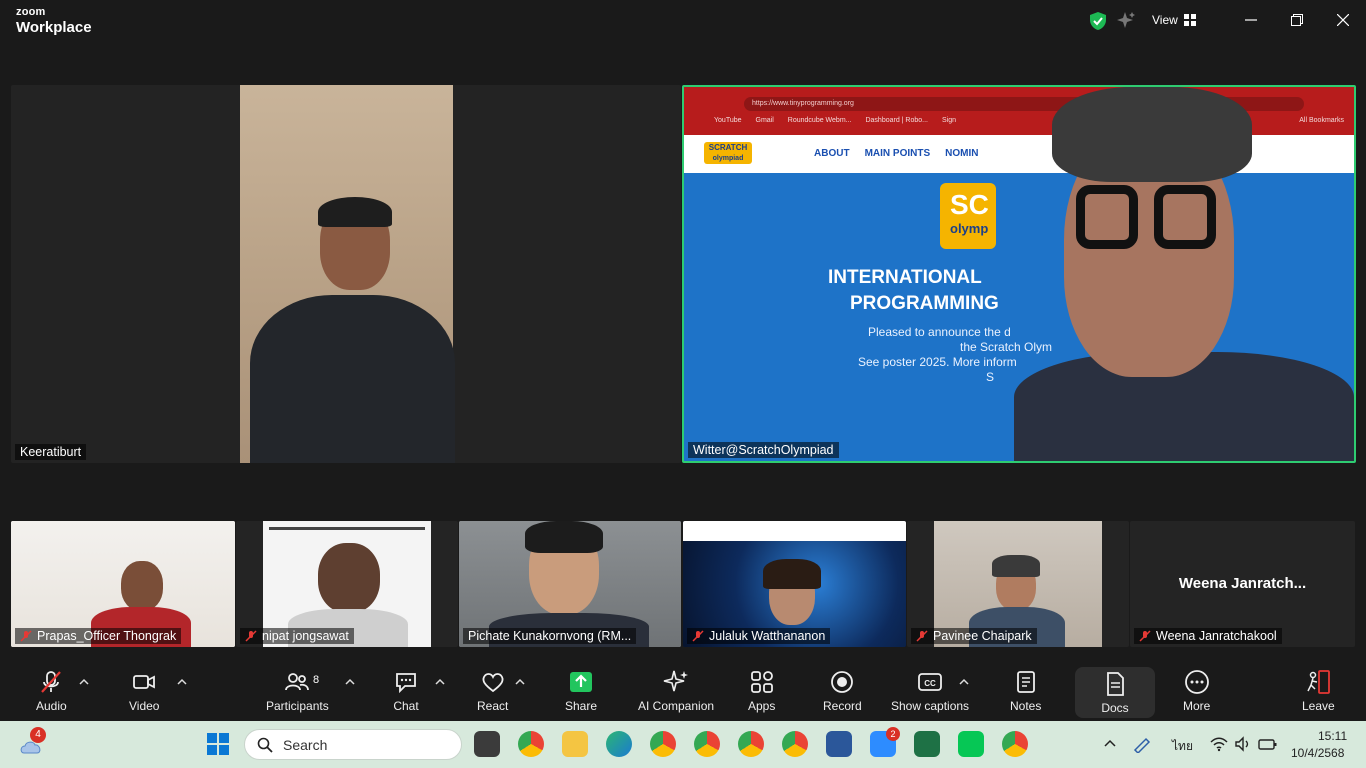 Image resolution: width=1366 pixels, height=768 pixels. I want to click on brand-line2: Workplace, so click(54, 27).